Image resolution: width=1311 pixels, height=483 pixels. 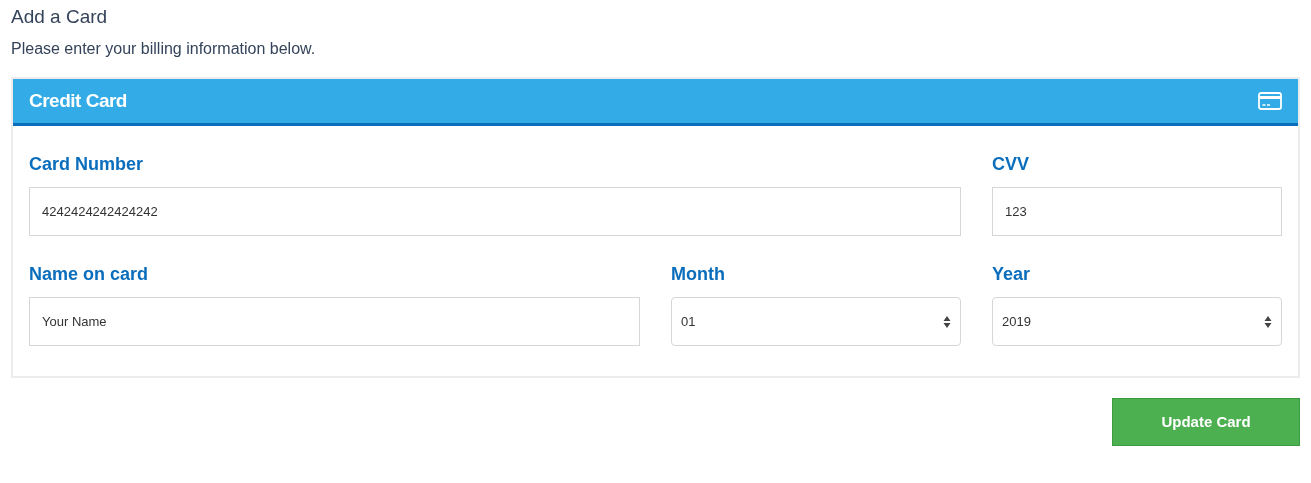 What do you see at coordinates (816, 321) in the screenshot?
I see `dropdown: 01` at bounding box center [816, 321].